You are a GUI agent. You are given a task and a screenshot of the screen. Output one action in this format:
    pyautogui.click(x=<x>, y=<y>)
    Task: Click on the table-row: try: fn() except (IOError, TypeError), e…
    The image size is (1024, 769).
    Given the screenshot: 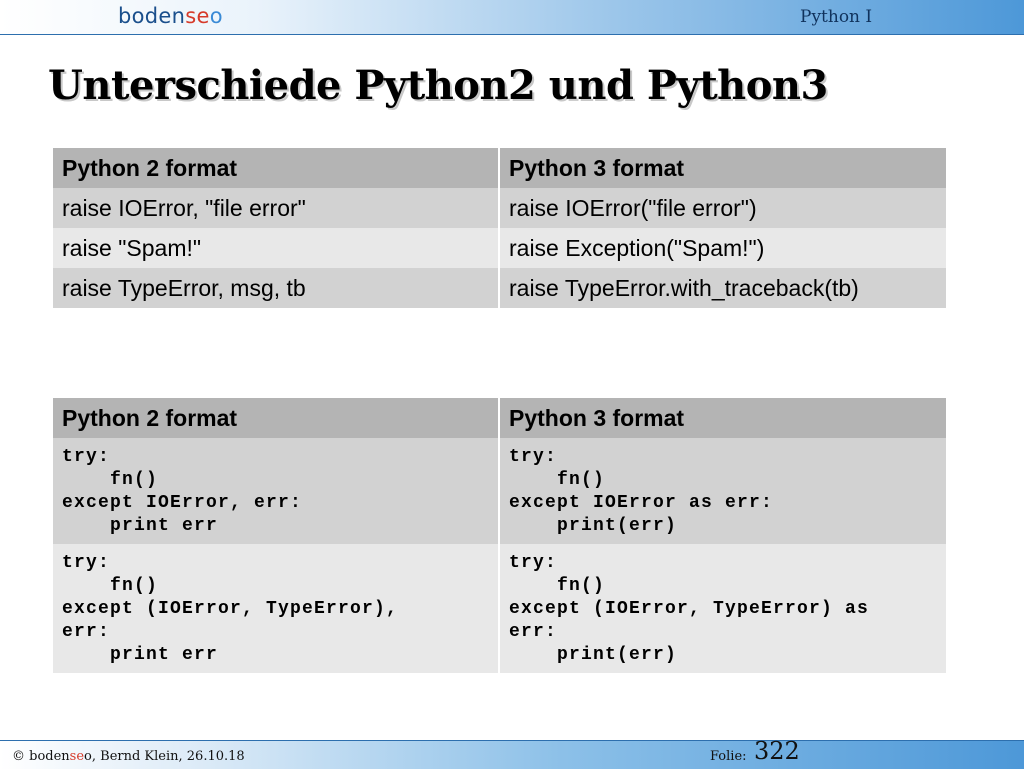 What is the action you would take?
    pyautogui.click(x=499, y=608)
    